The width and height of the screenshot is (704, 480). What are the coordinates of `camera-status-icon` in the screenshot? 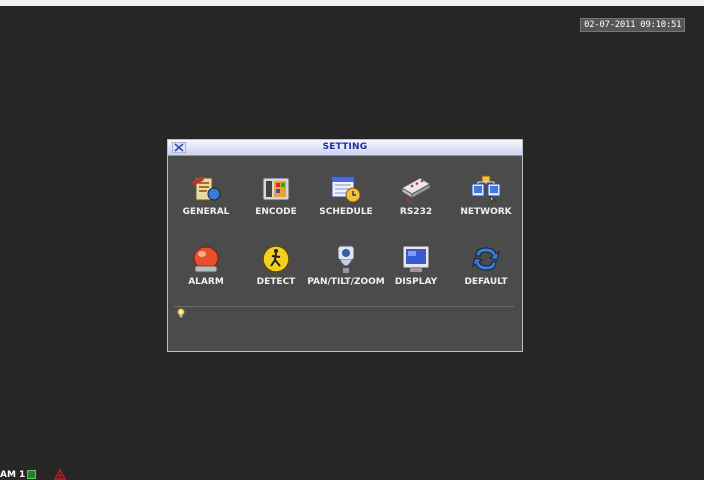 It's located at (31, 474).